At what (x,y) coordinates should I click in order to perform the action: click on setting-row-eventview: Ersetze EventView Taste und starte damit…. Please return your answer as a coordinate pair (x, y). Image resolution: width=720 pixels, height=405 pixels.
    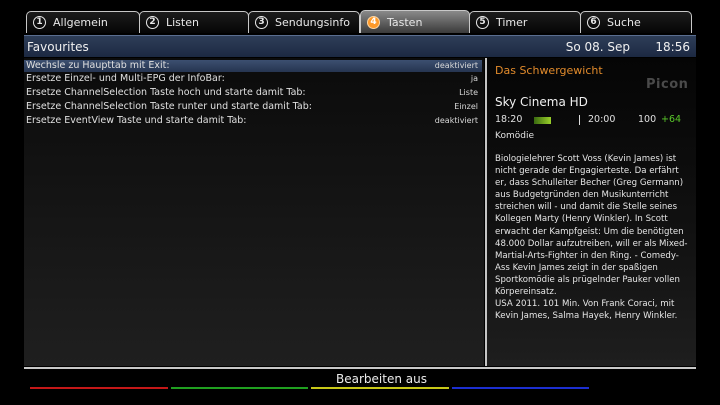
    Looking at the image, I should click on (253, 121).